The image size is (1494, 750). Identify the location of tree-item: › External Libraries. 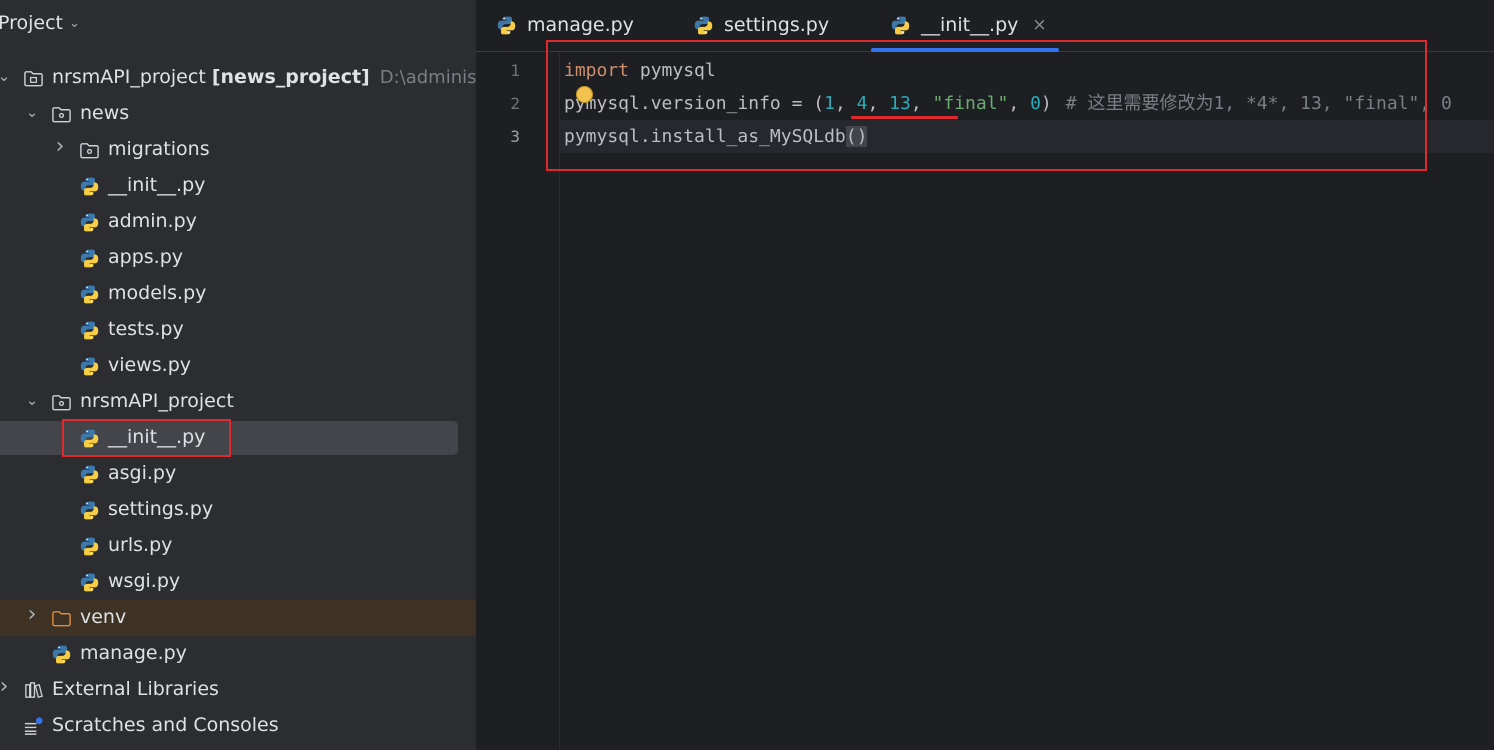
(238, 690).